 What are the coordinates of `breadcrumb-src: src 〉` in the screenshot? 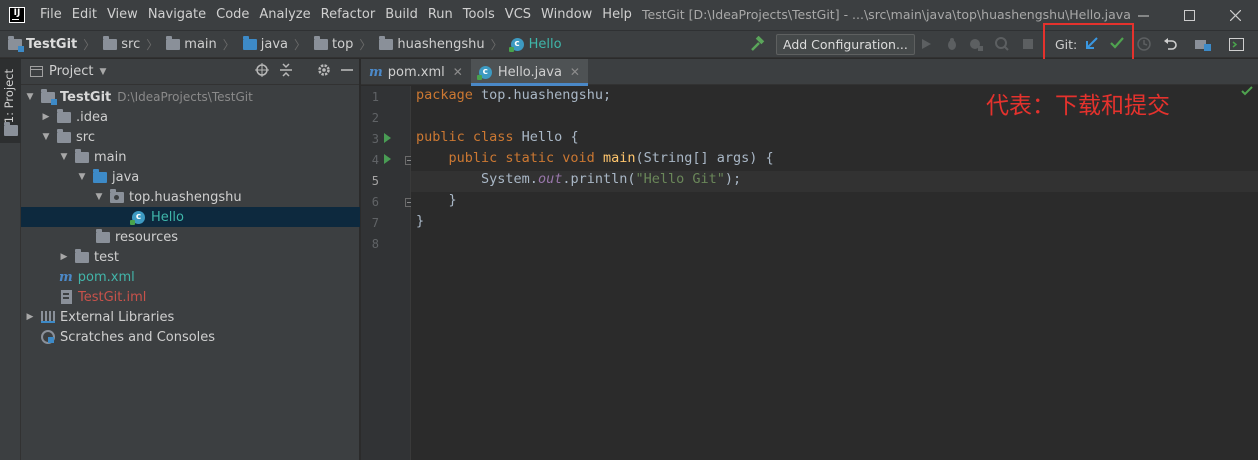 It's located at (126, 44).